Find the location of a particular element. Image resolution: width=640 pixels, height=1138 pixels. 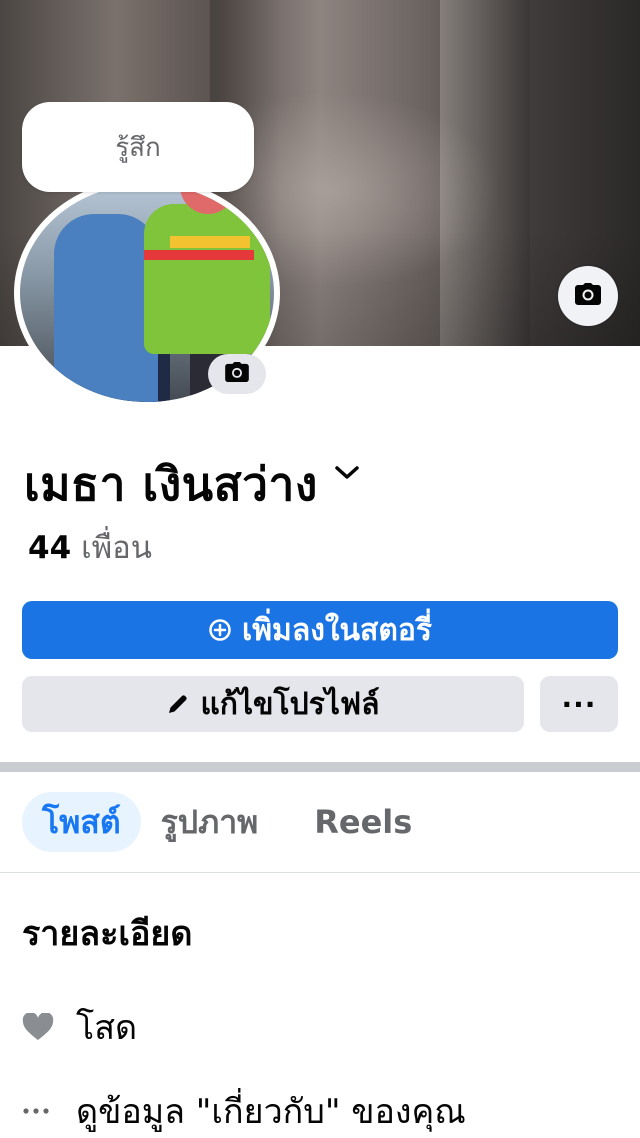

profile-name: เมธา เงินสว่าง is located at coordinates (171, 484).